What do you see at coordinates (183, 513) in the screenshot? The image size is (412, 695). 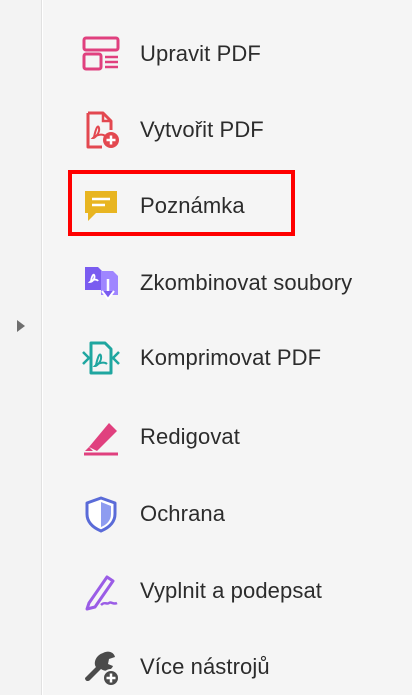 I see `tool-label: Ochrana` at bounding box center [183, 513].